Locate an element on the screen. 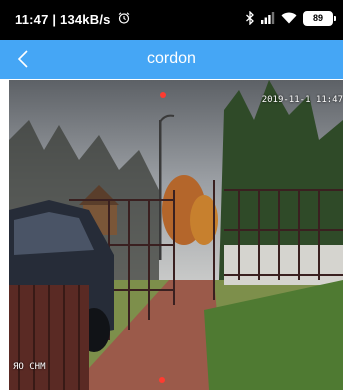 This screenshot has width=343, height=390. signal-icon is located at coordinates (268, 18).